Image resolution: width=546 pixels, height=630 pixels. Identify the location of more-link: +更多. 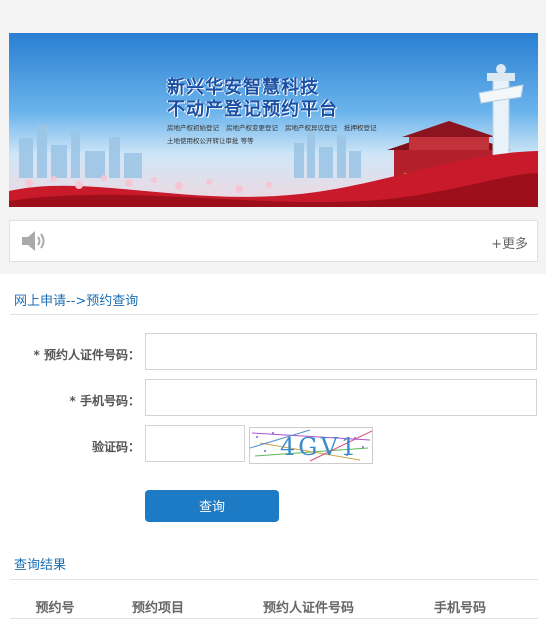
(509, 242).